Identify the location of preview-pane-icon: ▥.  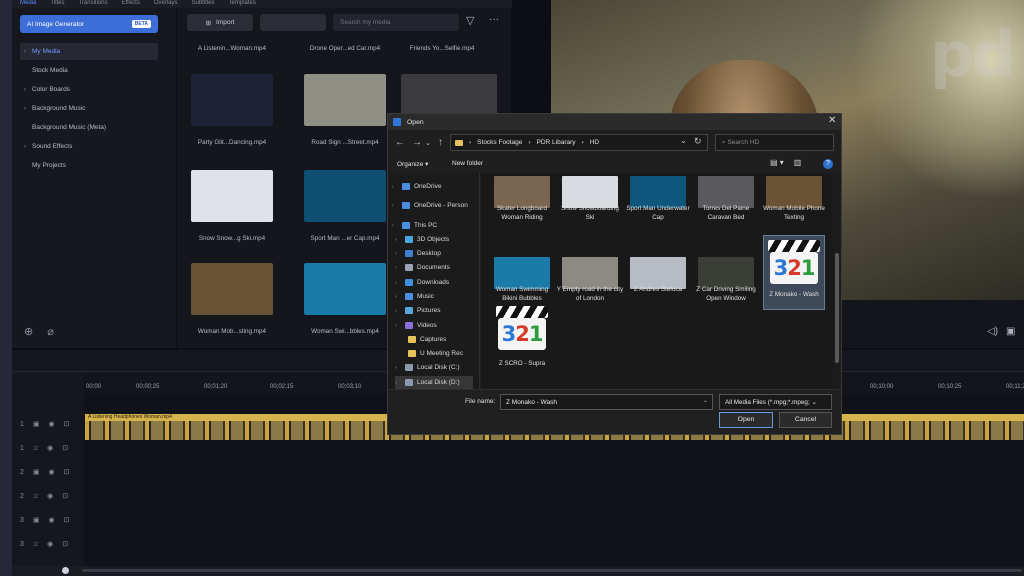
(798, 162).